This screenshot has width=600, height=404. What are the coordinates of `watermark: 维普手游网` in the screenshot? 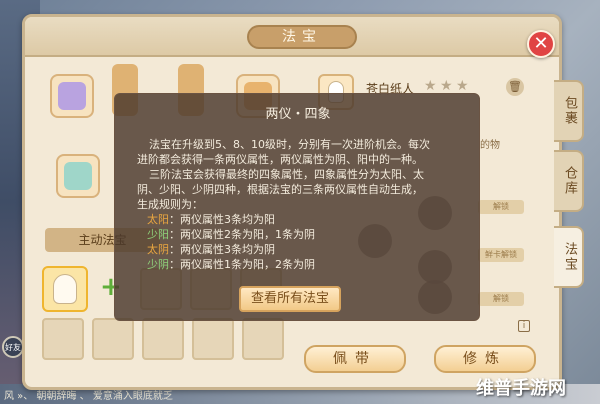 It's located at (521, 388).